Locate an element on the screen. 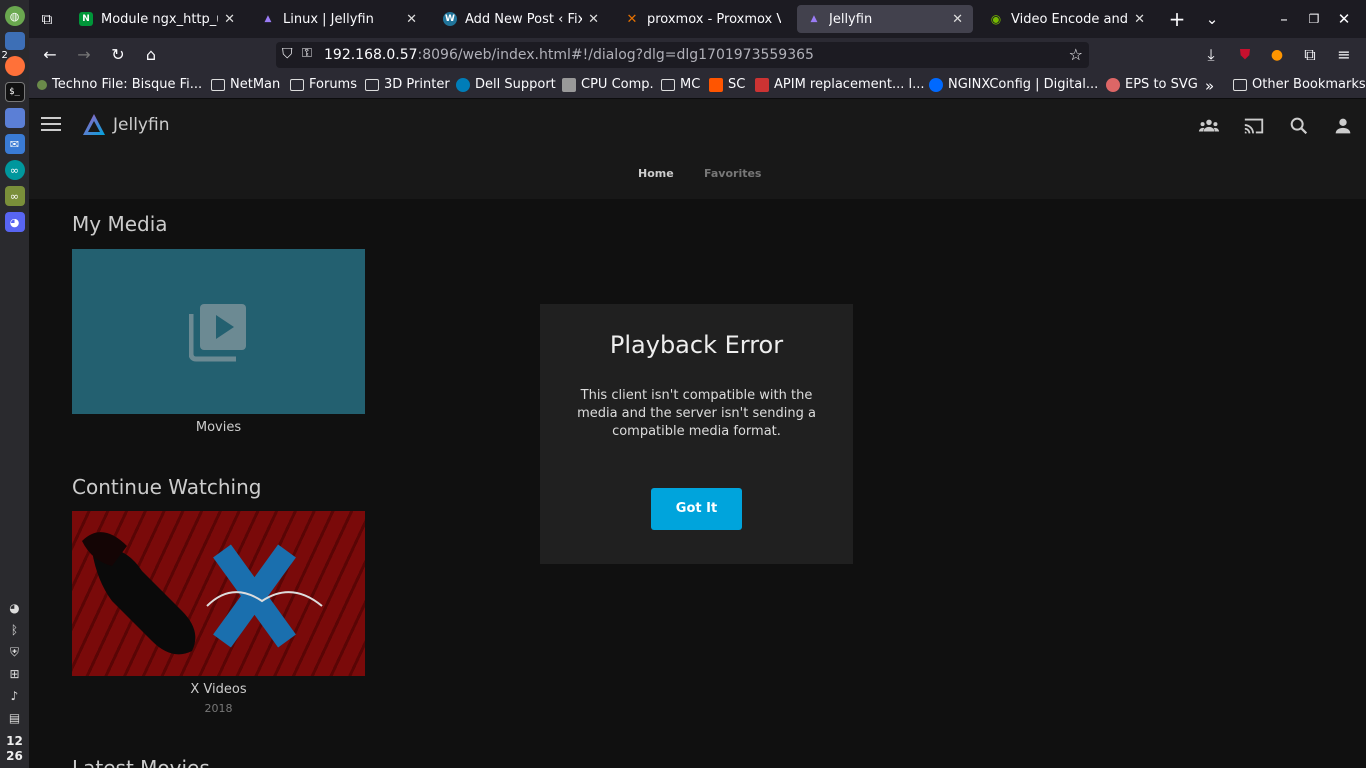  cast-icon is located at coordinates (1254, 126).